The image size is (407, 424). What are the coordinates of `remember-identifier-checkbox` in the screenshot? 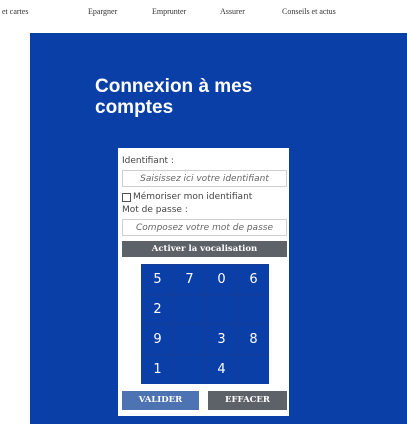 It's located at (126, 197).